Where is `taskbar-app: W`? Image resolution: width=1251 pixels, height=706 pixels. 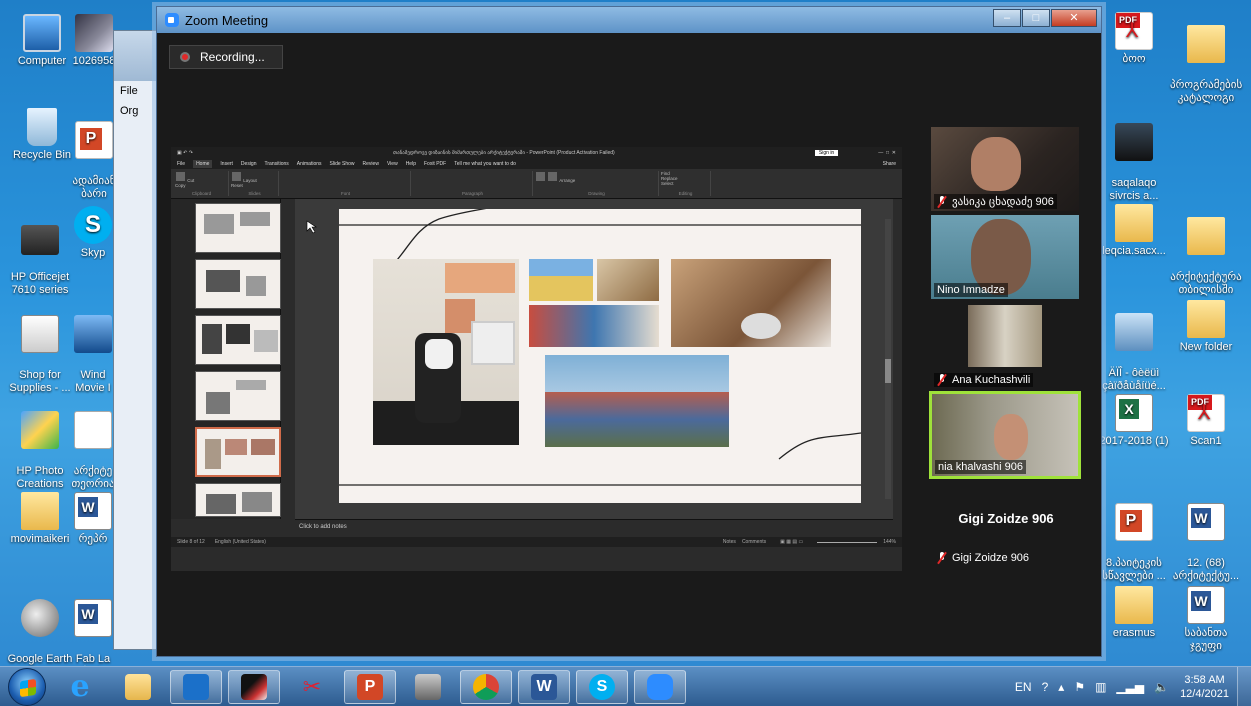 taskbar-app: W is located at coordinates (544, 687).